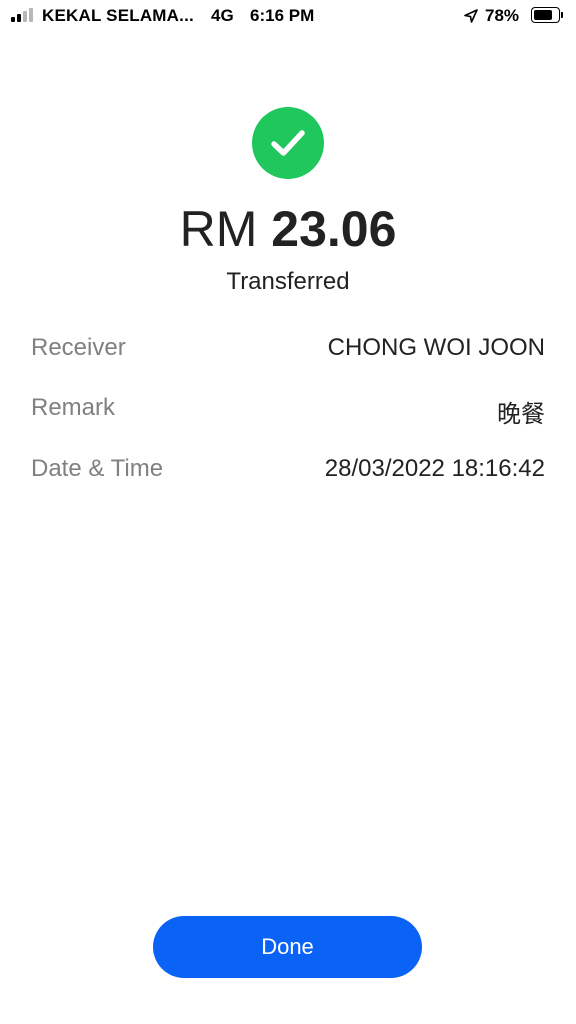  I want to click on datetime-row: Date & Time 28/03/2022 18:16:42, so click(288, 471).